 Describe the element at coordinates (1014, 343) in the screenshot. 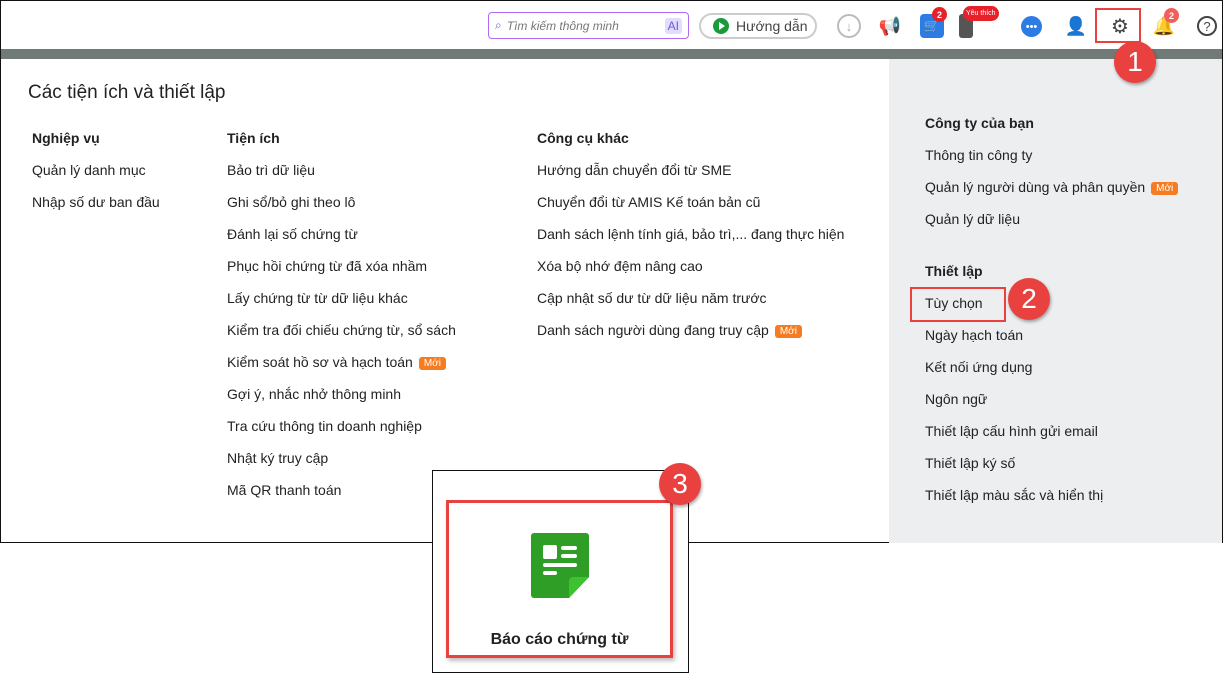

I see `menu-item: Ngày hạch toán` at that location.